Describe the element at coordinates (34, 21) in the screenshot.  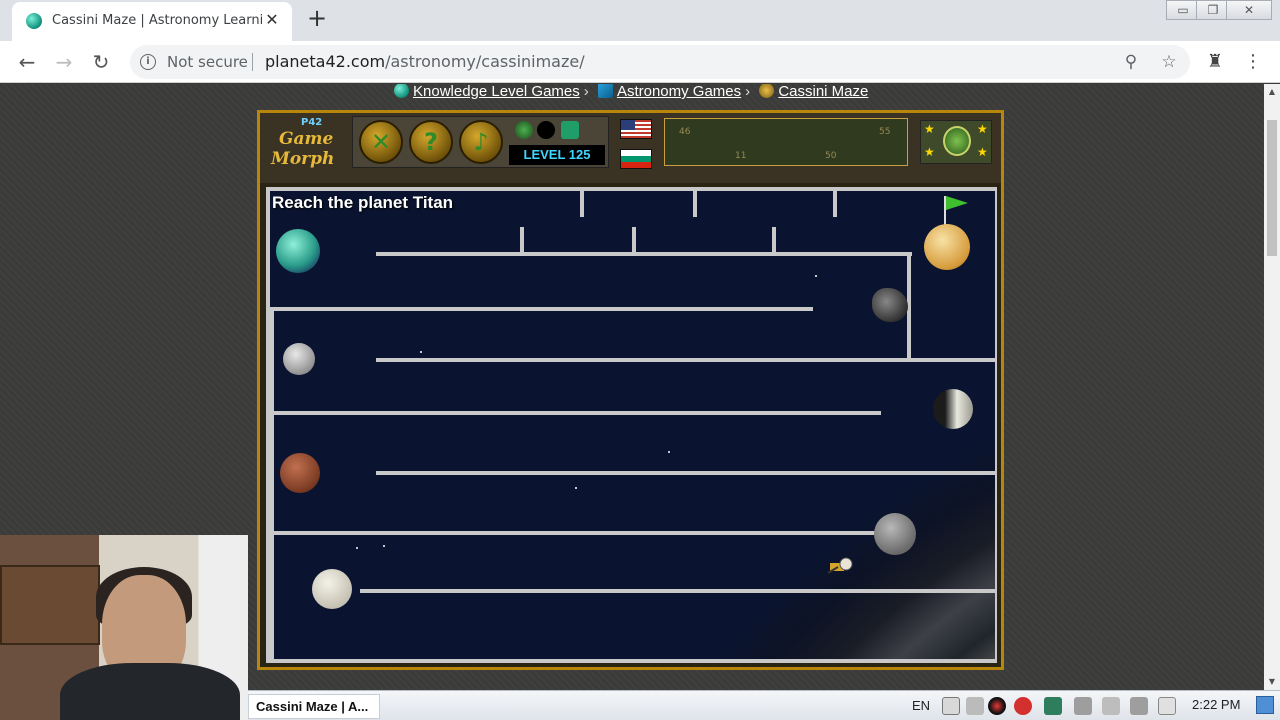
I see `planet-favicon-icon` at that location.